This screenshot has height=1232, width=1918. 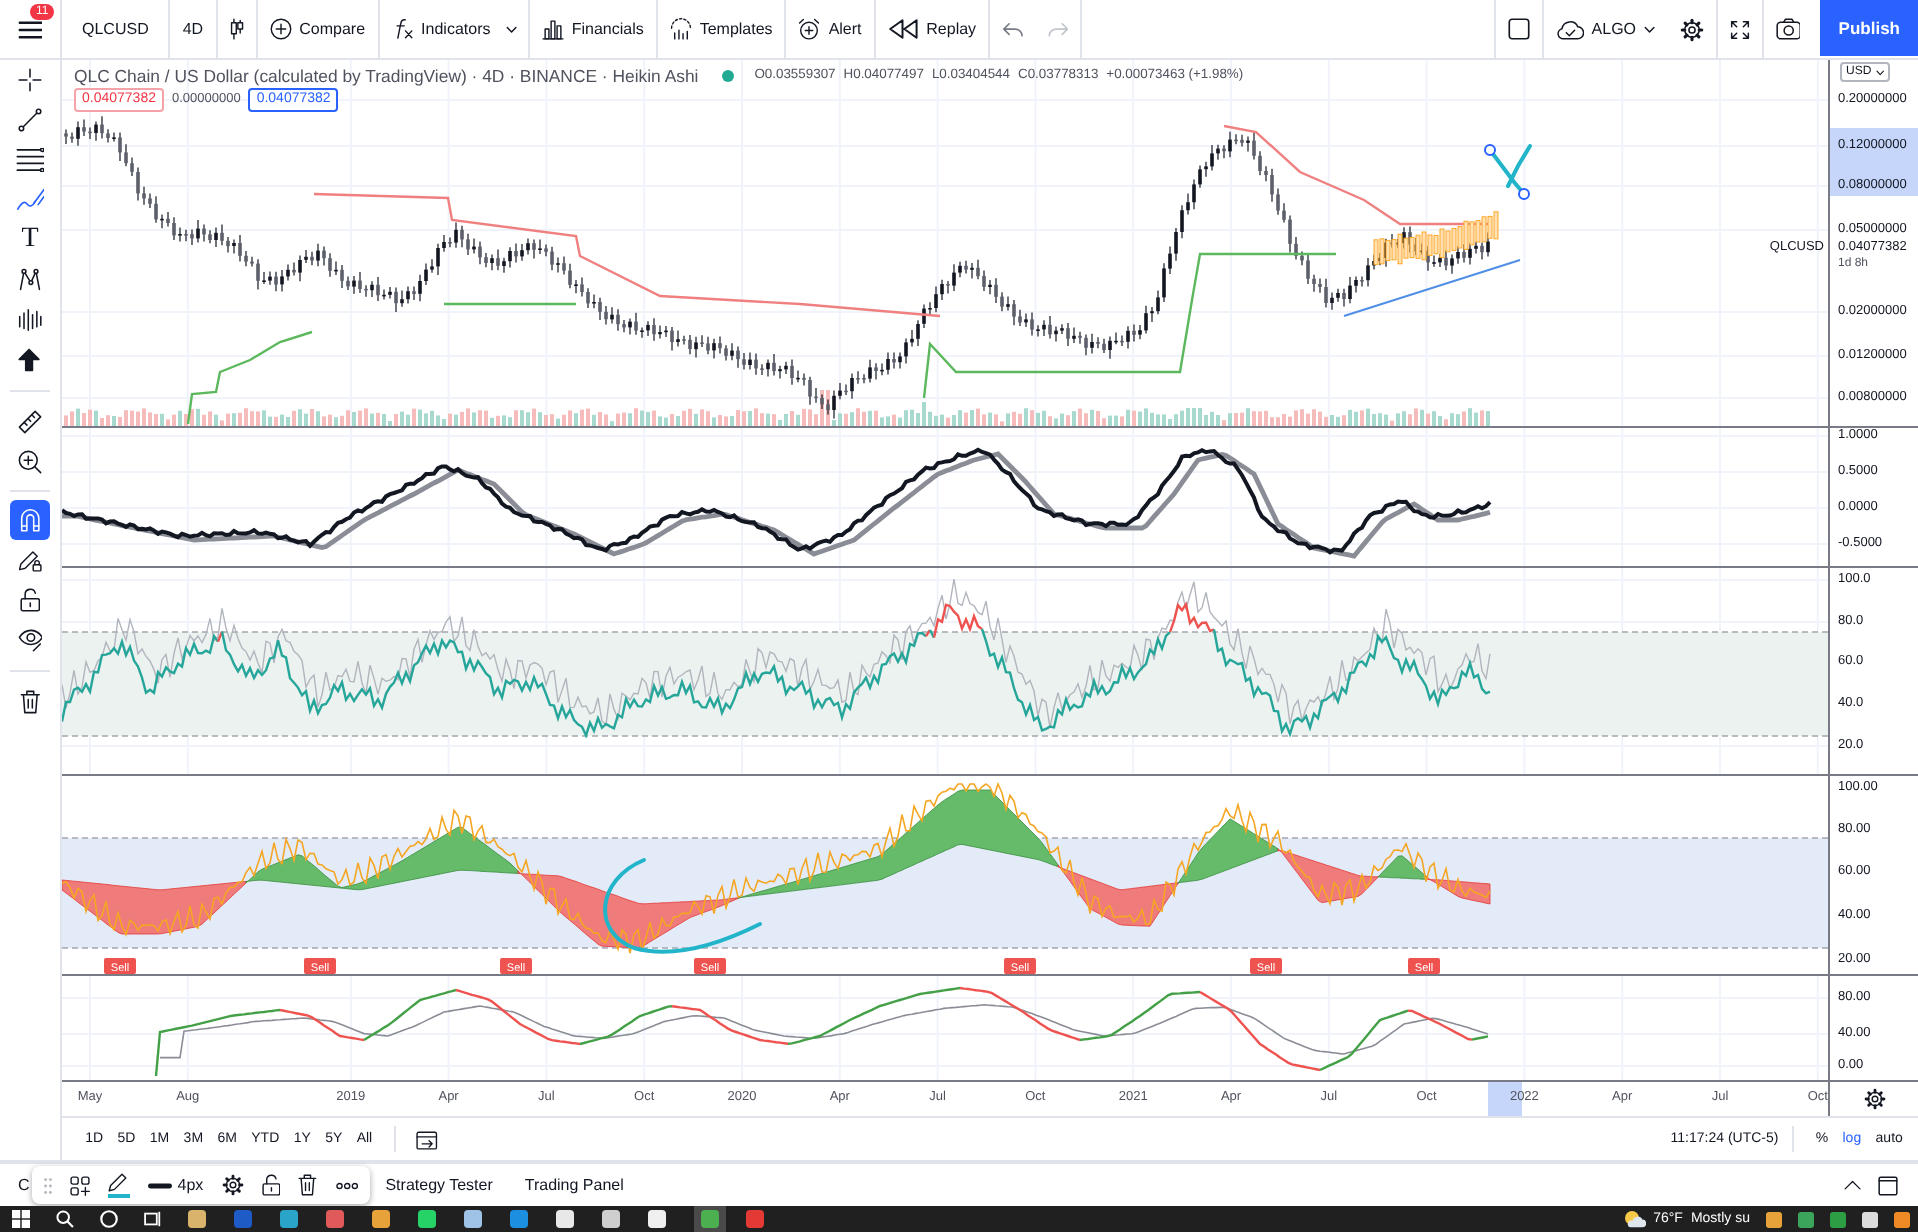 I want to click on magnet-icon, so click(x=30, y=520).